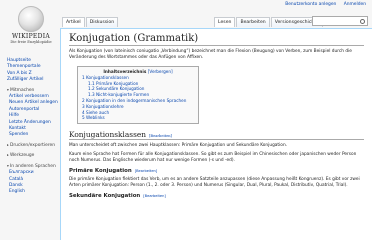 The height and width of the screenshot is (240, 372). Describe the element at coordinates (19, 73) in the screenshot. I see `sidebar-item-von-a-bis-z: Von A bis Z` at that location.